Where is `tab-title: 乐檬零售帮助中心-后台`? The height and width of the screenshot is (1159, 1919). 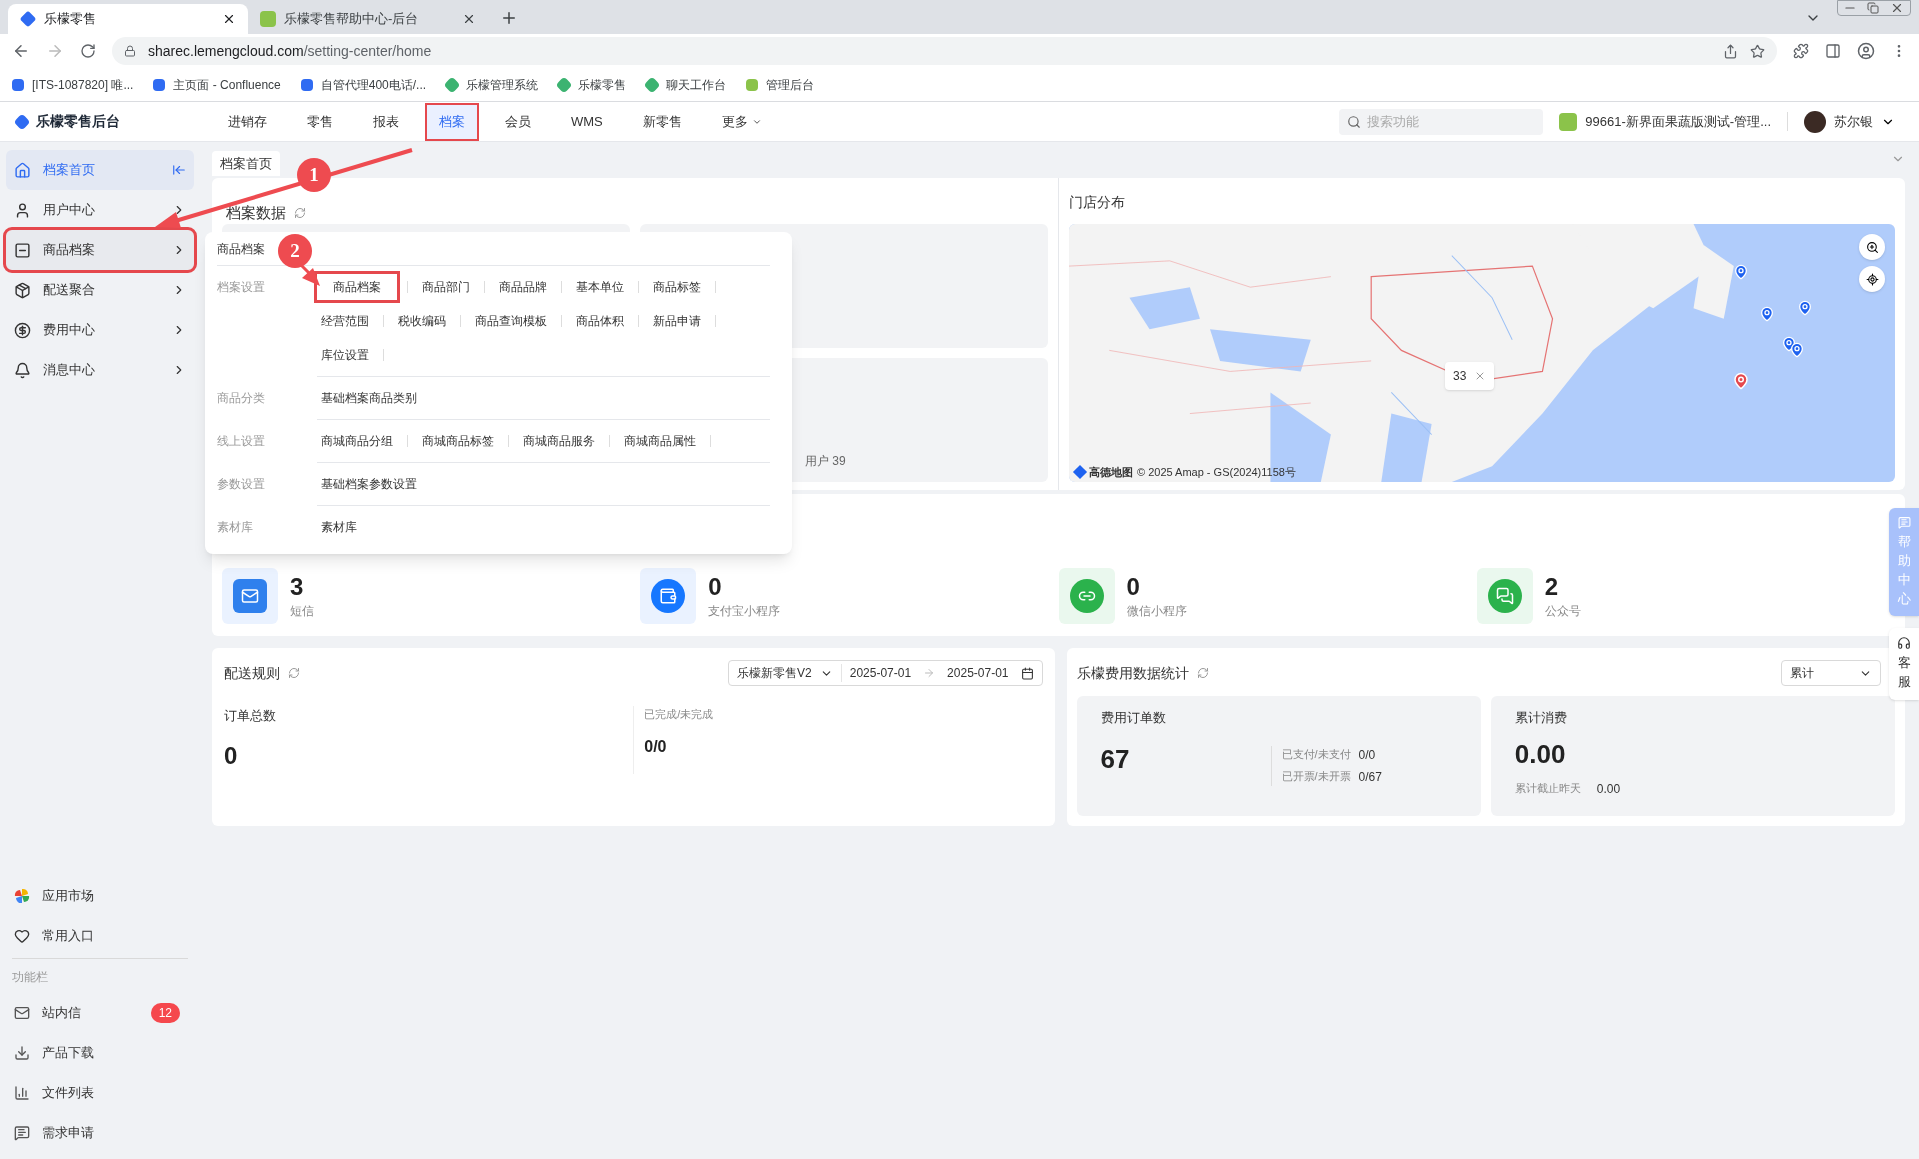
tab-title: 乐檬零售帮助中心-后台 is located at coordinates (352, 19).